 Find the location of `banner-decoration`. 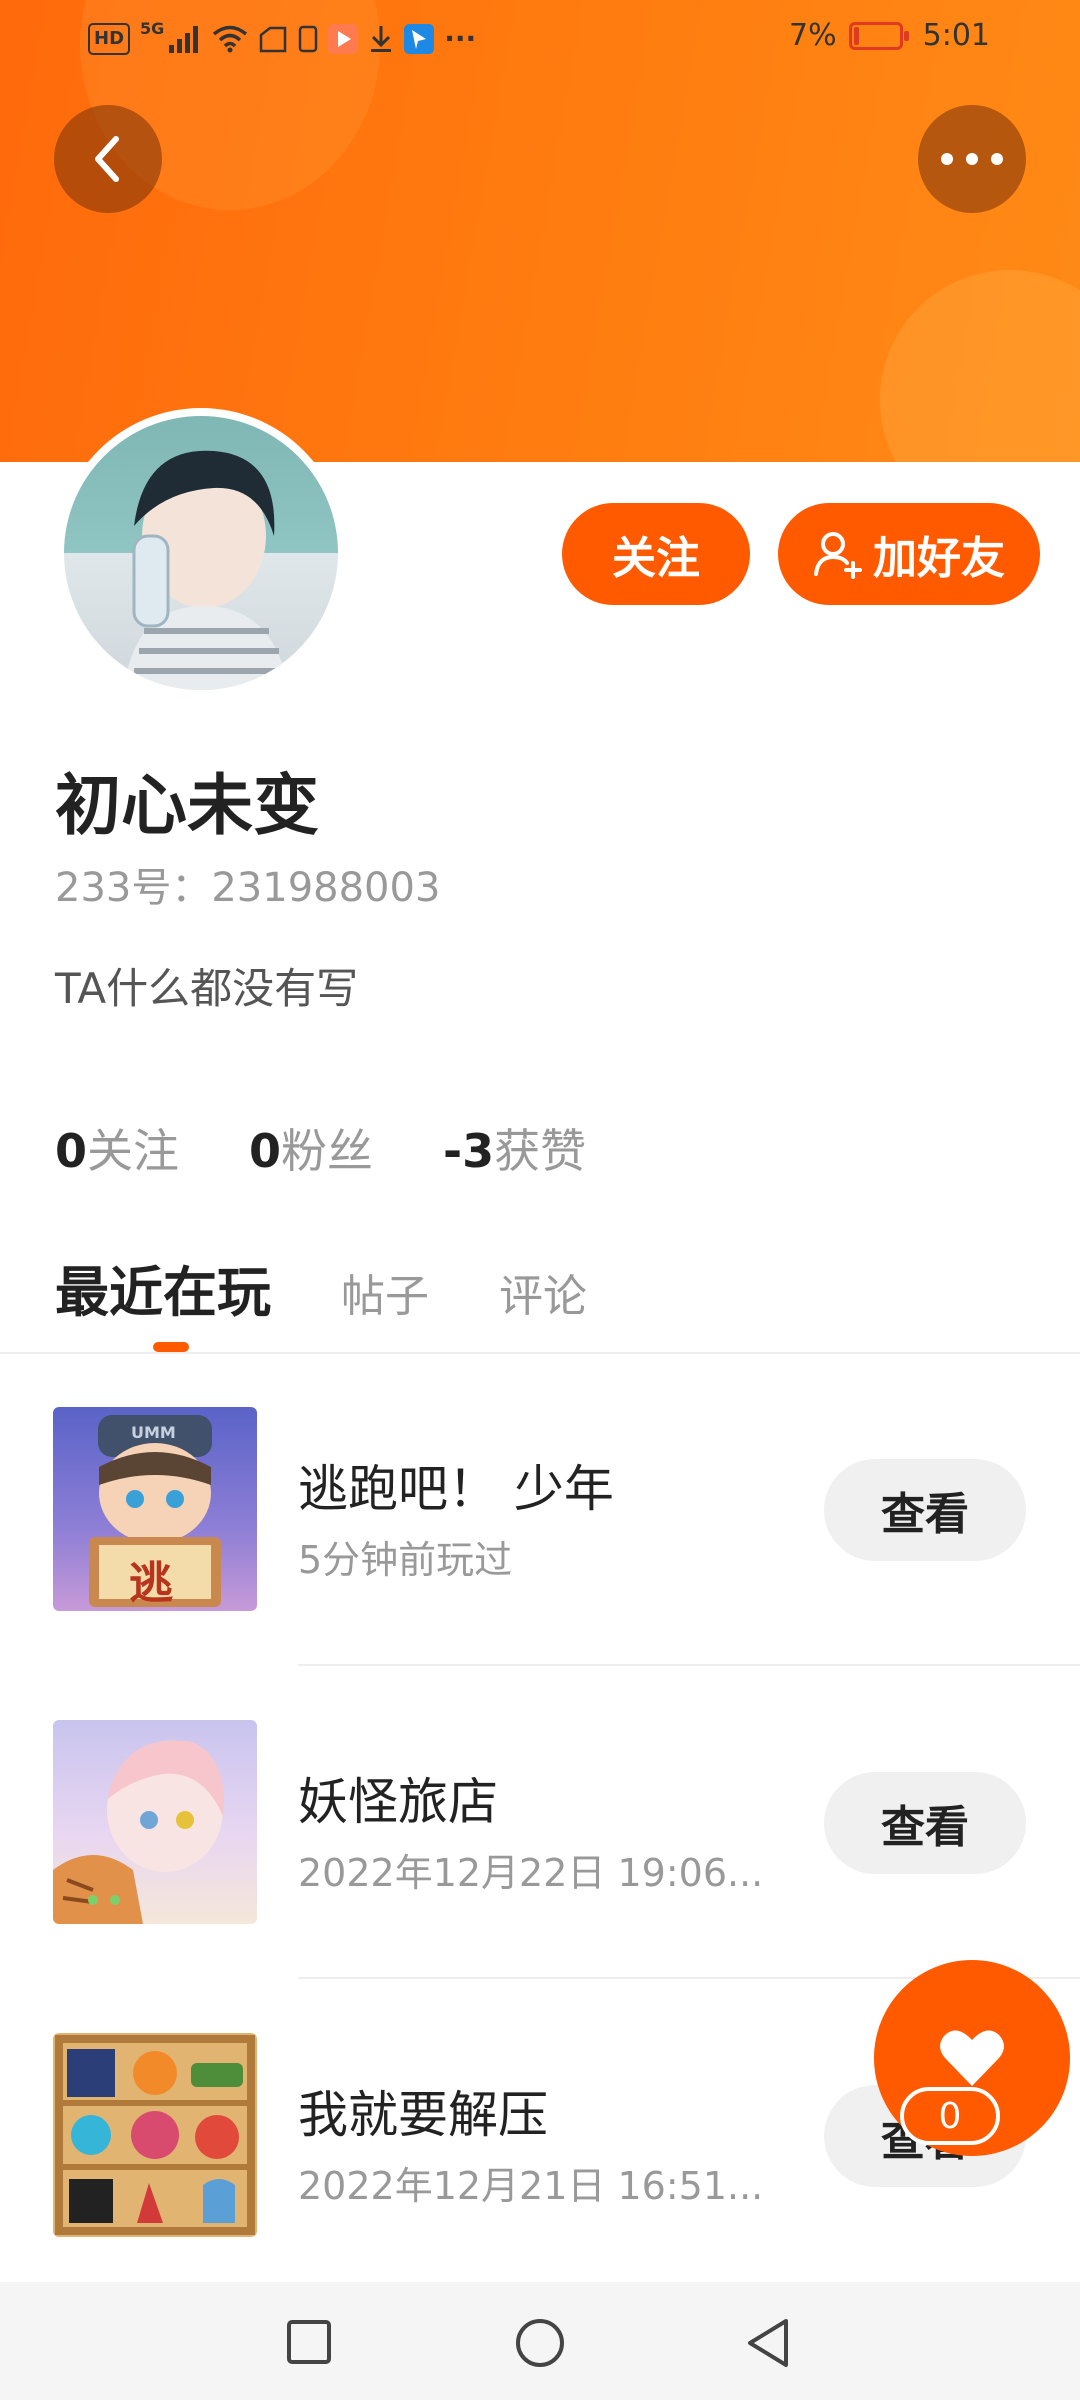

banner-decoration is located at coordinates (980, 366).